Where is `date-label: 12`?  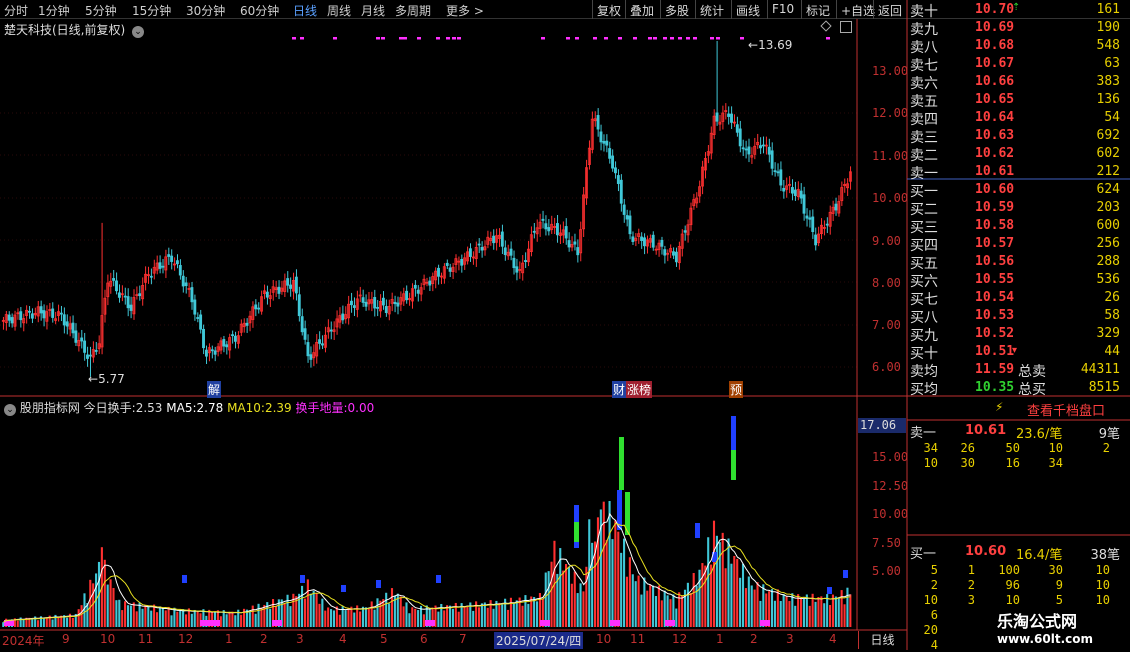 date-label: 12 is located at coordinates (680, 639).